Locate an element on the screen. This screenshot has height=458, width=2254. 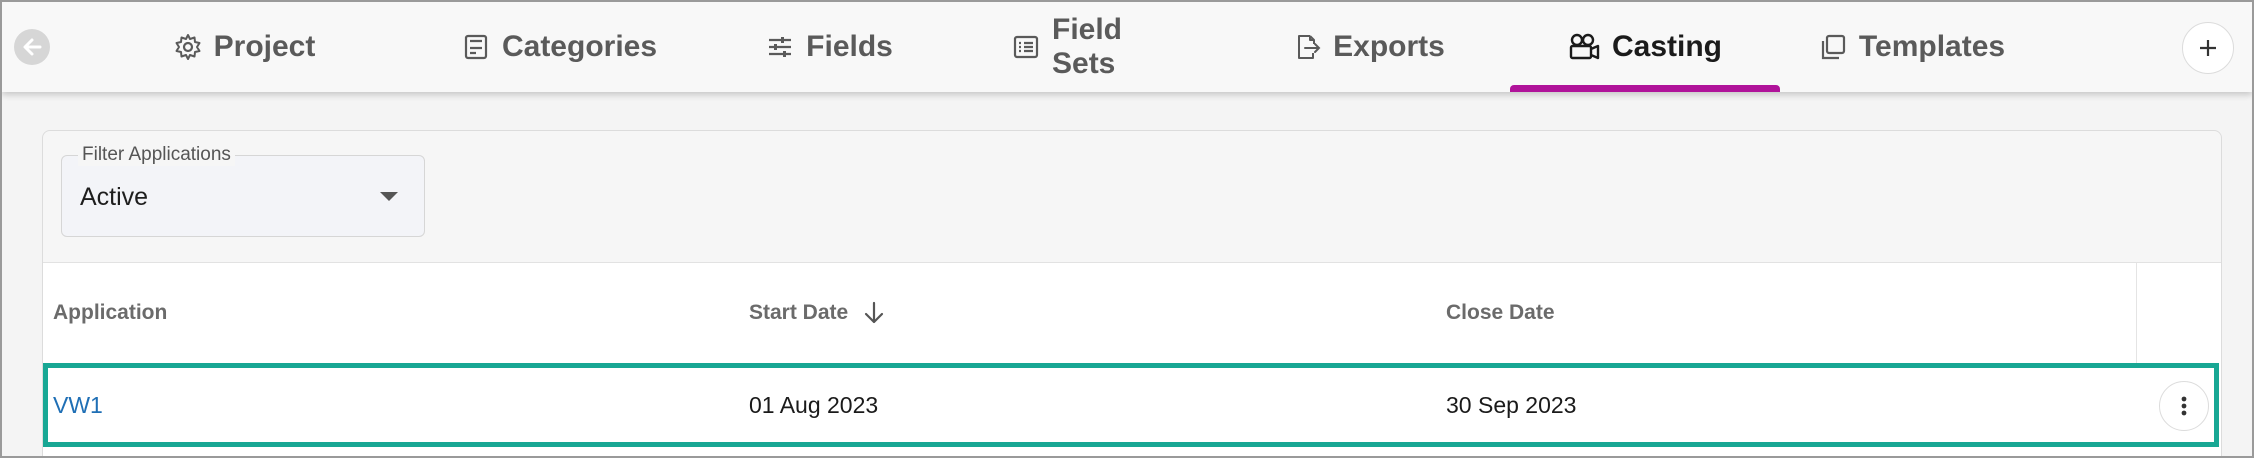
filter-applications-select: Filter Applications Active is located at coordinates (243, 190).